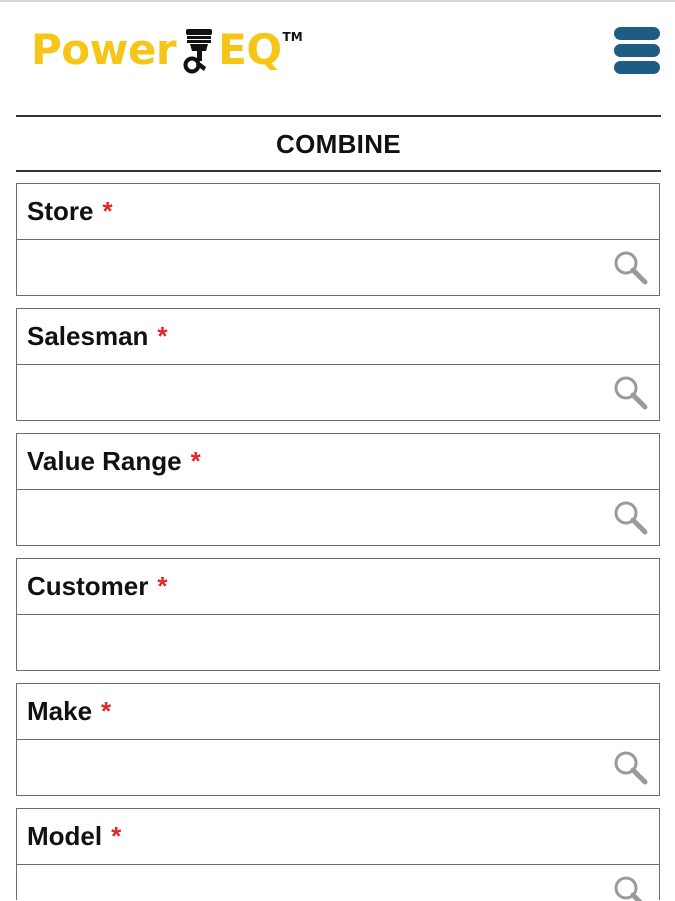 The width and height of the screenshot is (675, 901). What do you see at coordinates (338, 171) in the screenshot?
I see `title-divider-bottom` at bounding box center [338, 171].